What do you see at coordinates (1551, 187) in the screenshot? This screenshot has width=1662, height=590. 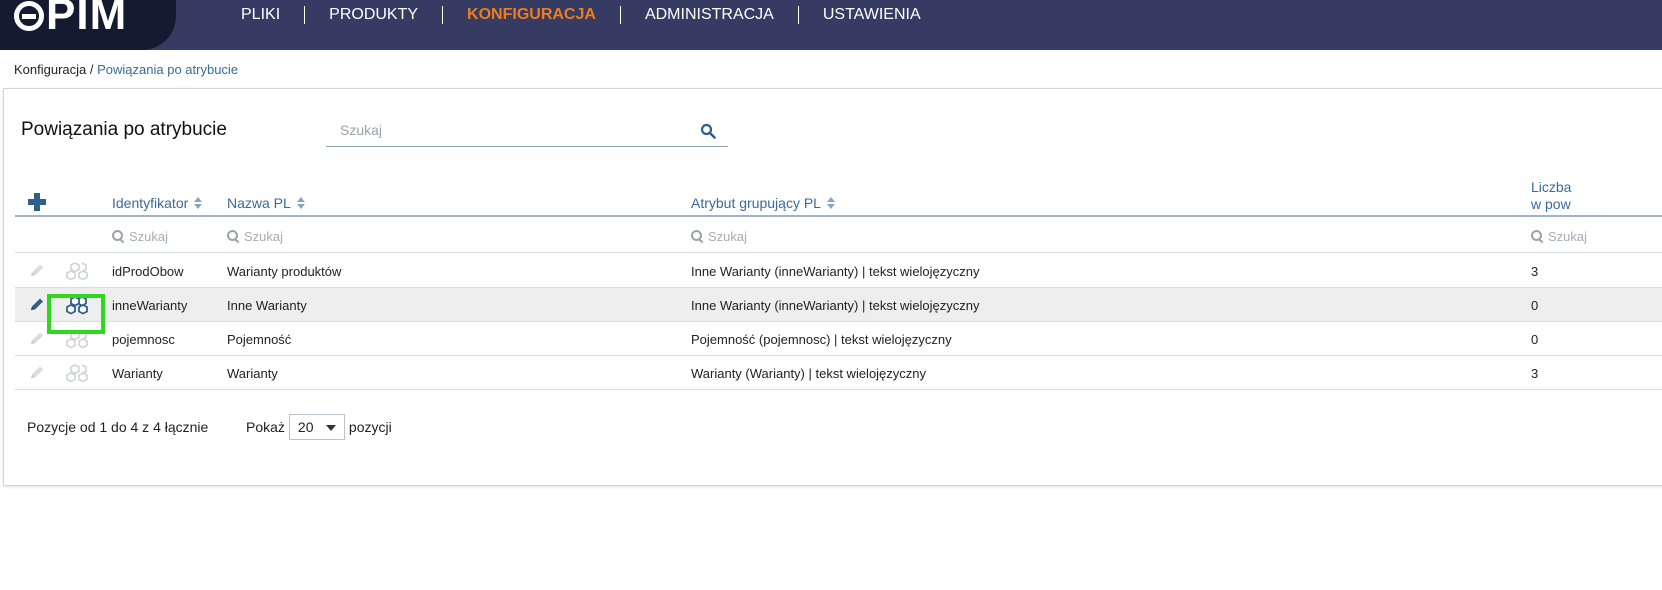 I see `col-header-label: Liczba` at bounding box center [1551, 187].